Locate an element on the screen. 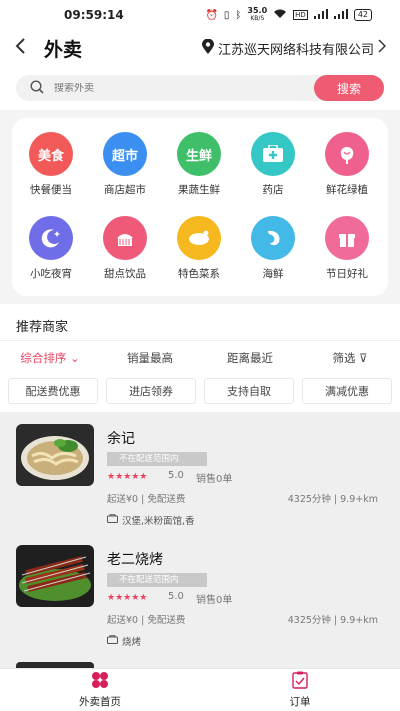  category-pharmacy: 药店 is located at coordinates (273, 164).